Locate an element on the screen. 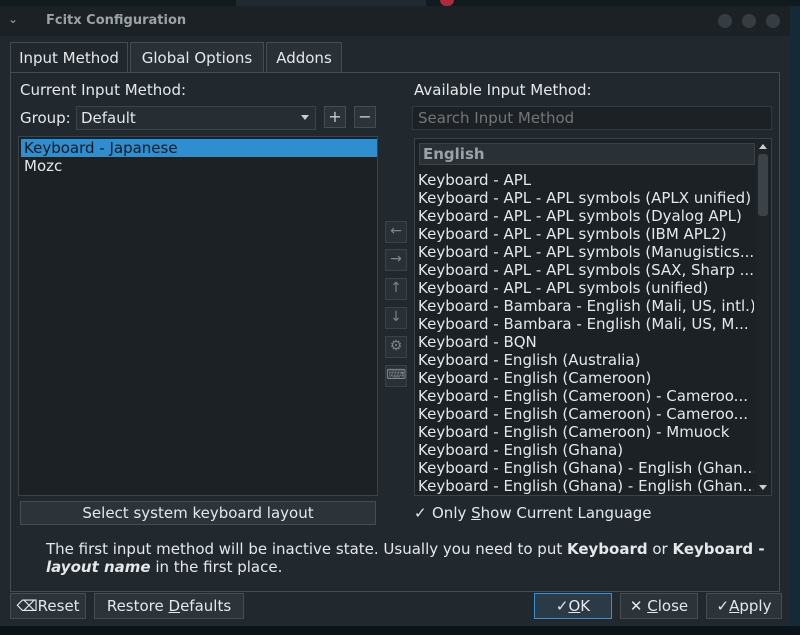 This screenshot has width=800, height=635. group-label: Group: is located at coordinates (45, 118).